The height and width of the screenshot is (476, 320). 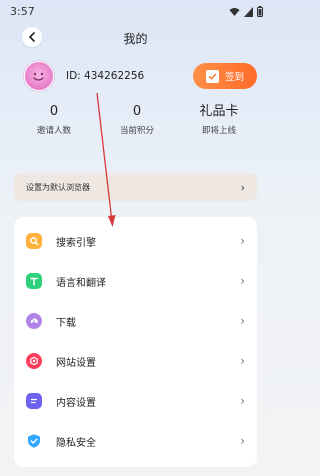 What do you see at coordinates (34, 441) in the screenshot?
I see `privacy-shield-icon` at bounding box center [34, 441].